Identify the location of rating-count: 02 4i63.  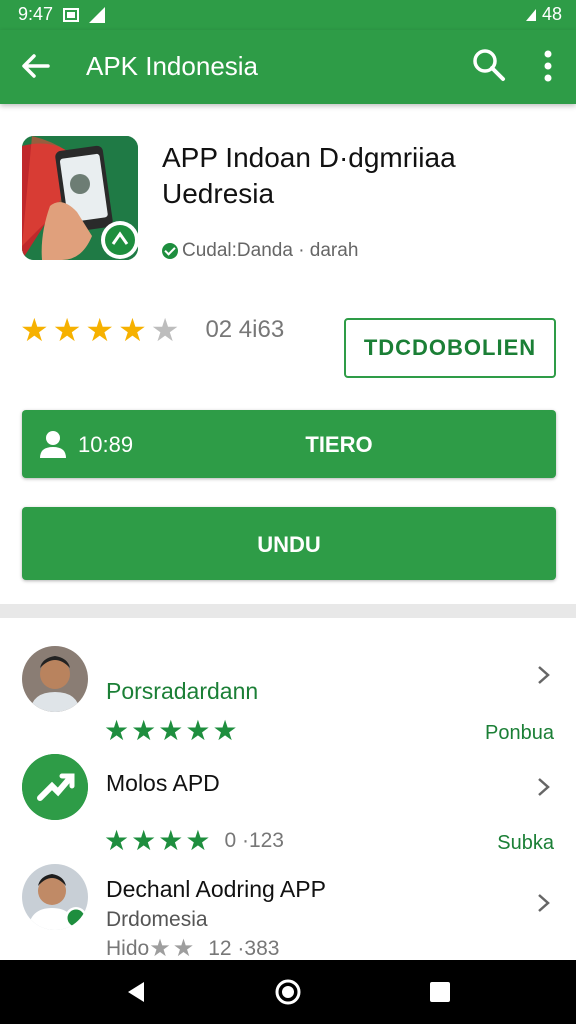
(245, 329).